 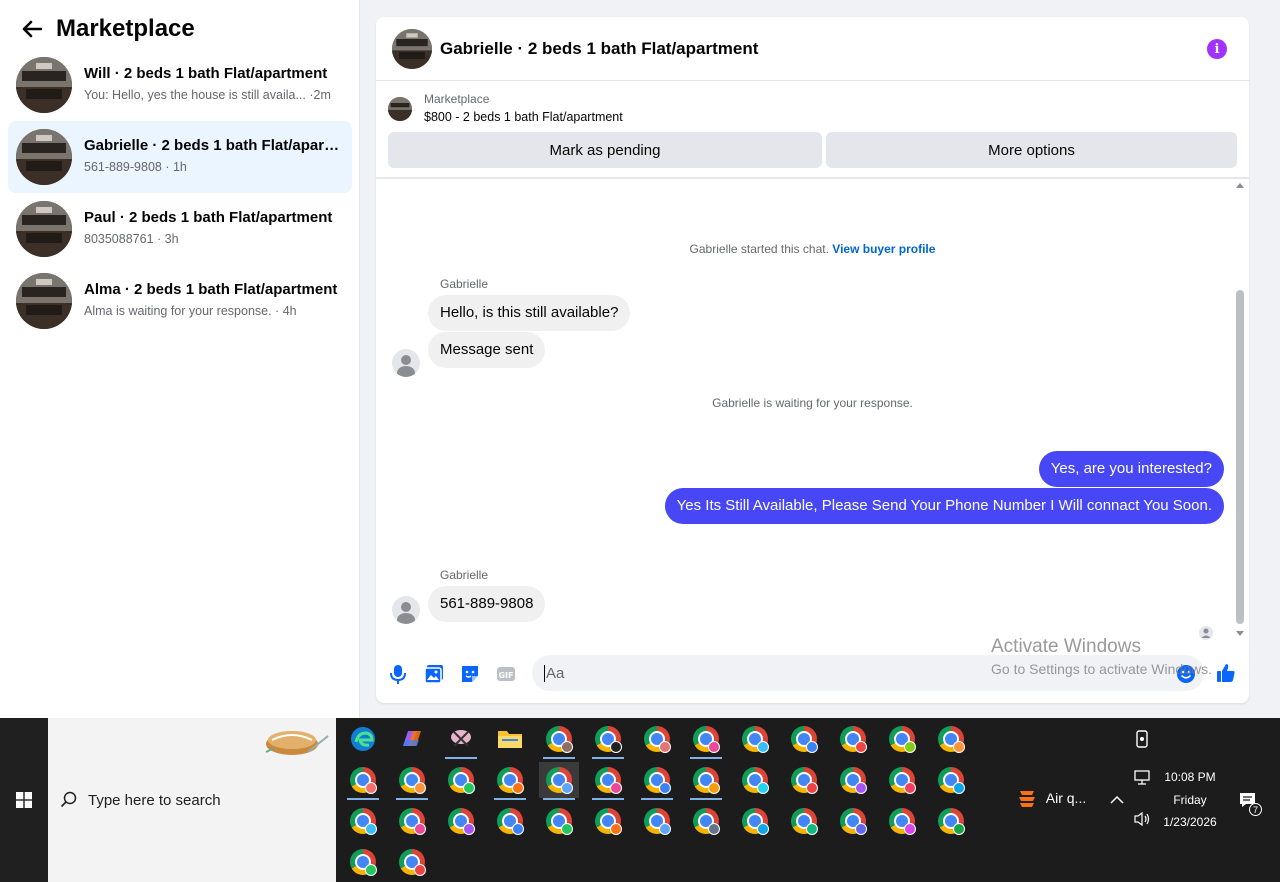 I want to click on message-scrollbar, so click(x=1240, y=408).